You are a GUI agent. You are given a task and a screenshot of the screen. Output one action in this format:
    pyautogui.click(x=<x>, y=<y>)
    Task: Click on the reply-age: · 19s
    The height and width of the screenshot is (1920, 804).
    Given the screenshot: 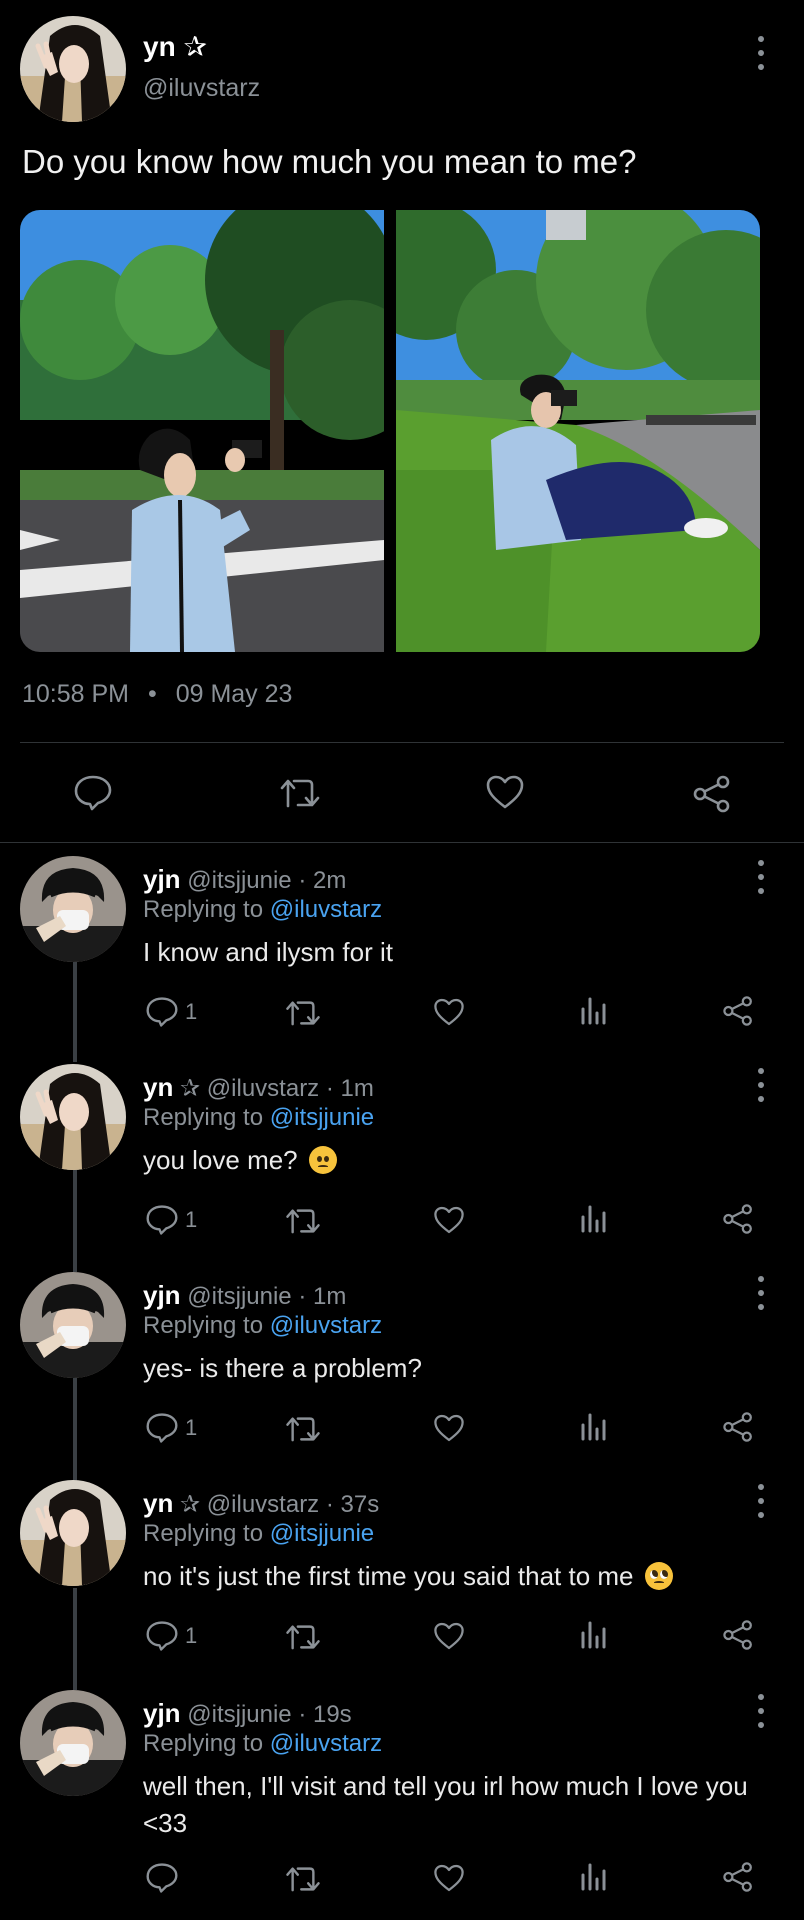 What is the action you would take?
    pyautogui.click(x=325, y=1714)
    